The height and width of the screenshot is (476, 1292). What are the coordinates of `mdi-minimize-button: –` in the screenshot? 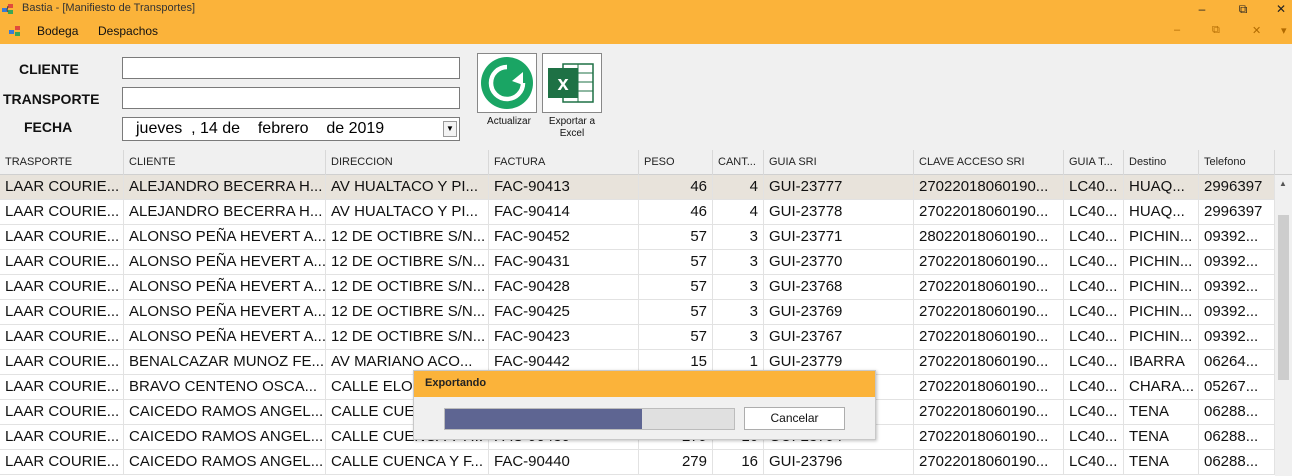 It's located at (1177, 30).